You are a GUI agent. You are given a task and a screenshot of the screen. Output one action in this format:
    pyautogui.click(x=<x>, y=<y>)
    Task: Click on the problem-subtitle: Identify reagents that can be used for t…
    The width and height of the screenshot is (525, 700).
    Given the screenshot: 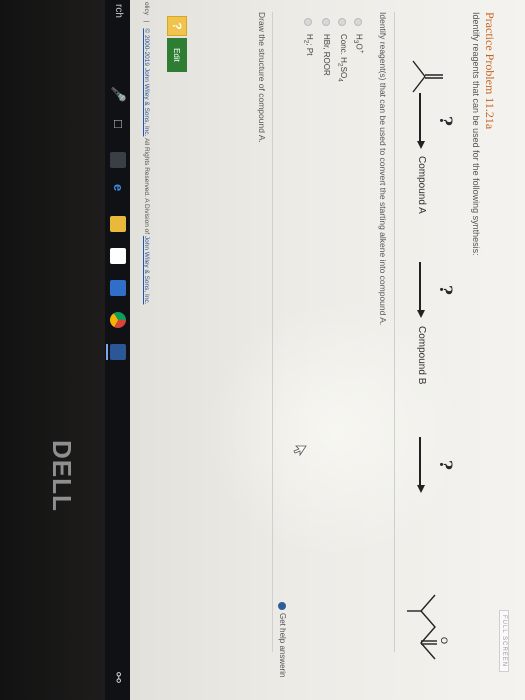 What is the action you would take?
    pyautogui.click(x=476, y=134)
    